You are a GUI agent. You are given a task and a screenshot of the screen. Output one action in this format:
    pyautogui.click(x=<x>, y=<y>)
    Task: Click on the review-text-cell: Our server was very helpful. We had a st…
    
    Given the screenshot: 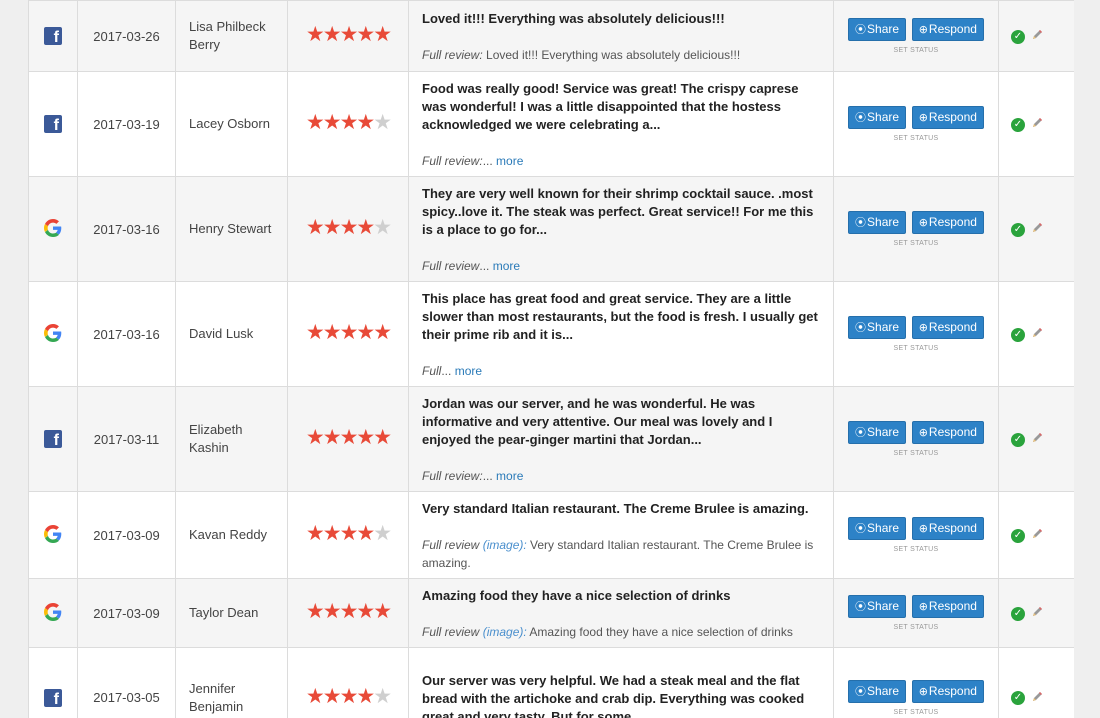 What is the action you would take?
    pyautogui.click(x=621, y=682)
    